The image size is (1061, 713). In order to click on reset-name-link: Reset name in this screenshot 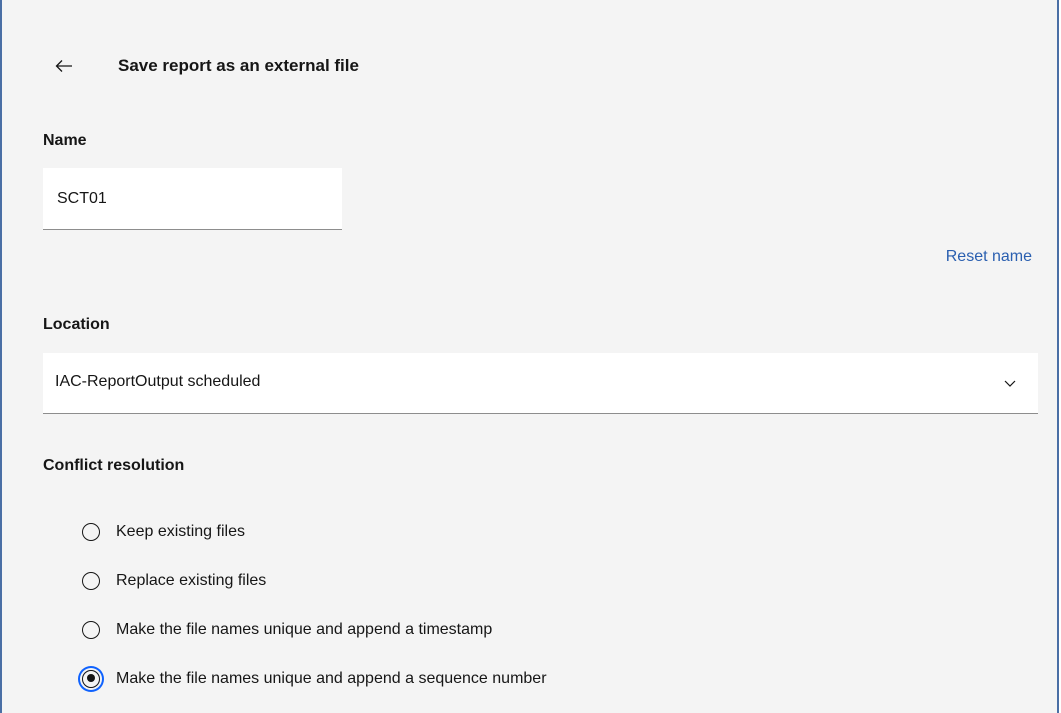, I will do `click(989, 257)`.